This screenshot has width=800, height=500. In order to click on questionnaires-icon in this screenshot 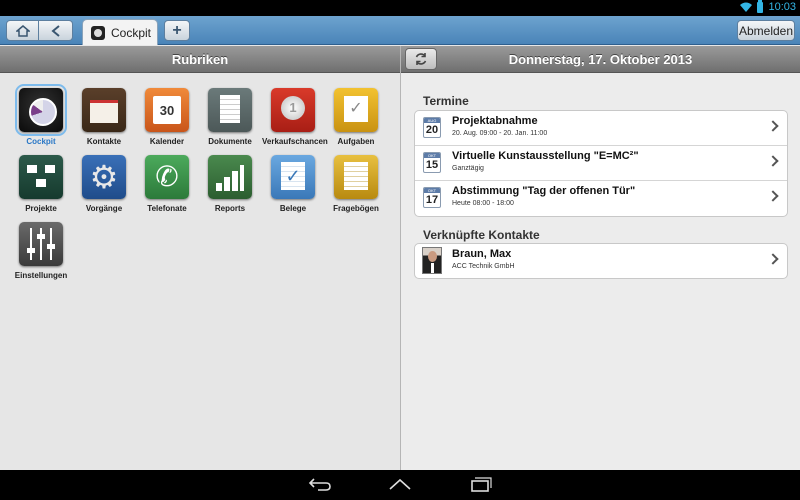, I will do `click(356, 177)`.